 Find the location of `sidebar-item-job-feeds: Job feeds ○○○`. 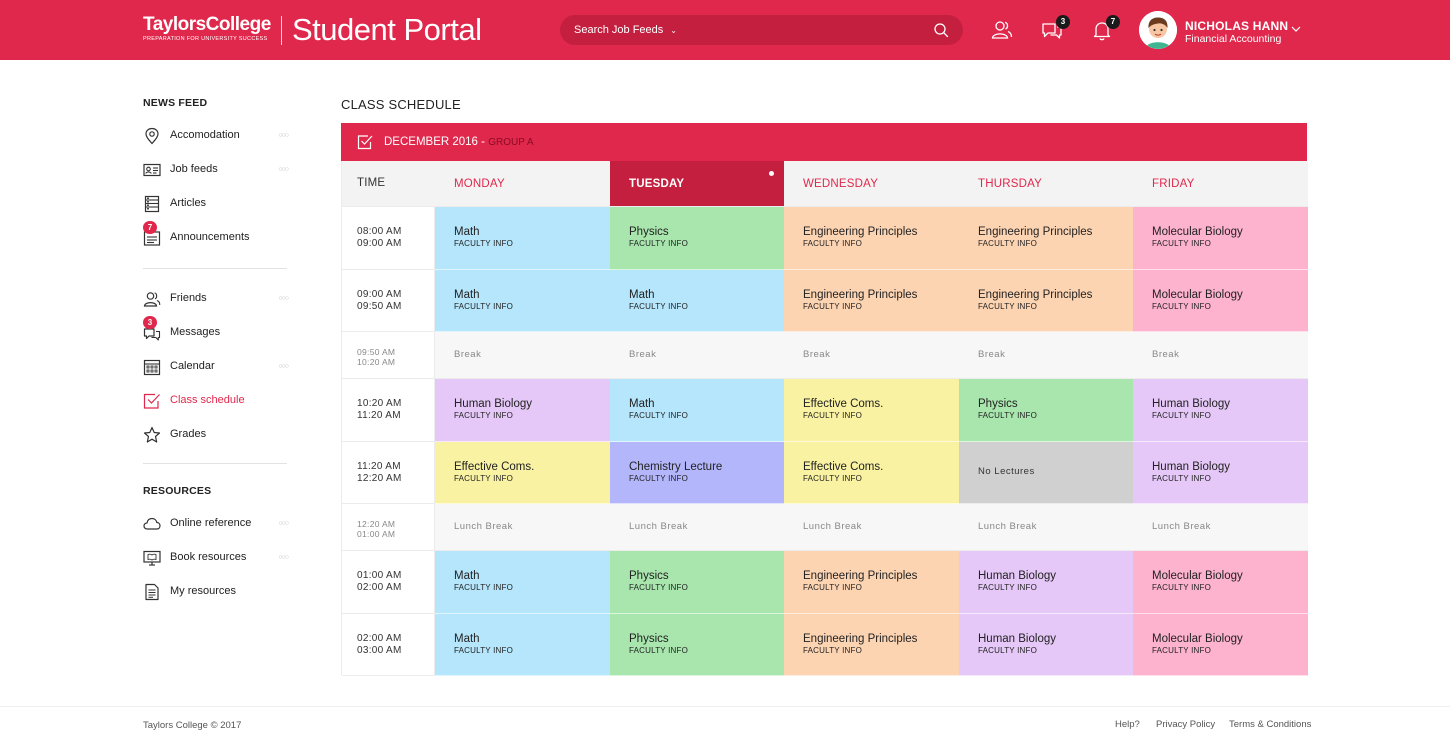

sidebar-item-job-feeds: Job feeds ○○○ is located at coordinates (216, 170).